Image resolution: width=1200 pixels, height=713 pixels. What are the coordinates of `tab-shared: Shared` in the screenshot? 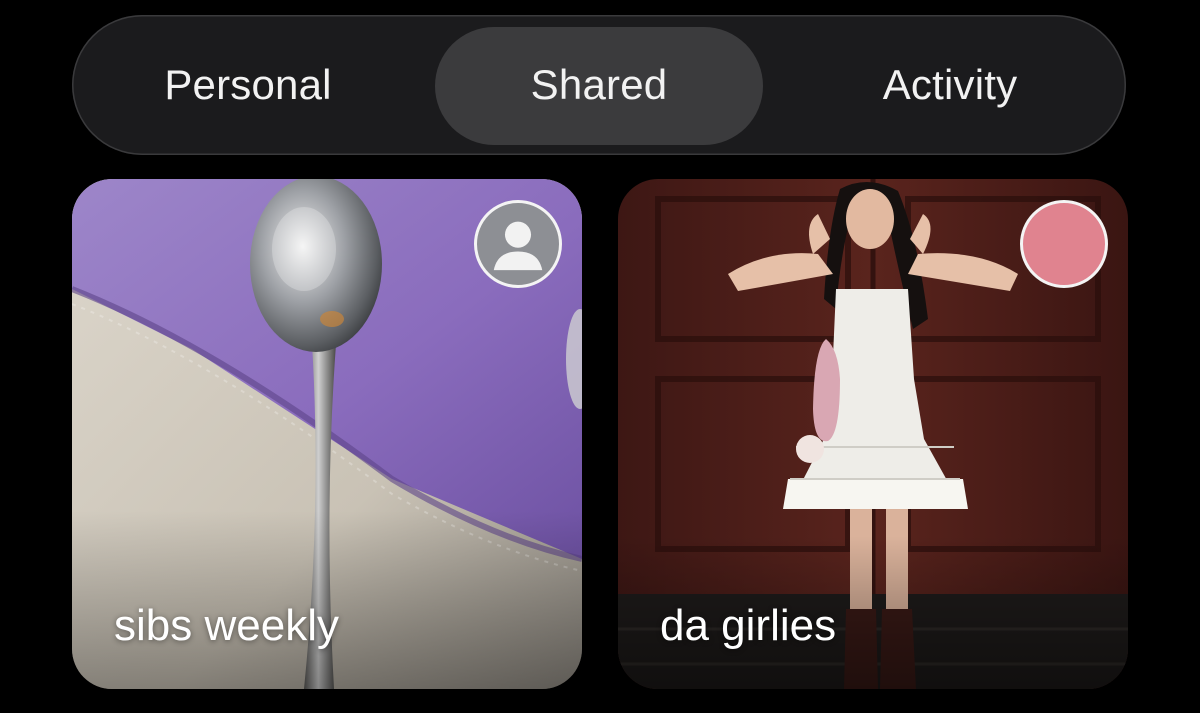 It's located at (599, 85).